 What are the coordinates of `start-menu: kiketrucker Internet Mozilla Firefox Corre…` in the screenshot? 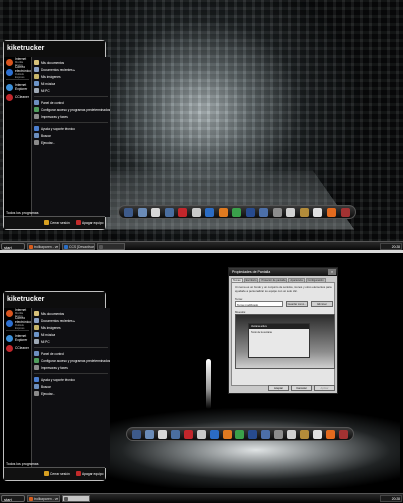 It's located at (57, 135).